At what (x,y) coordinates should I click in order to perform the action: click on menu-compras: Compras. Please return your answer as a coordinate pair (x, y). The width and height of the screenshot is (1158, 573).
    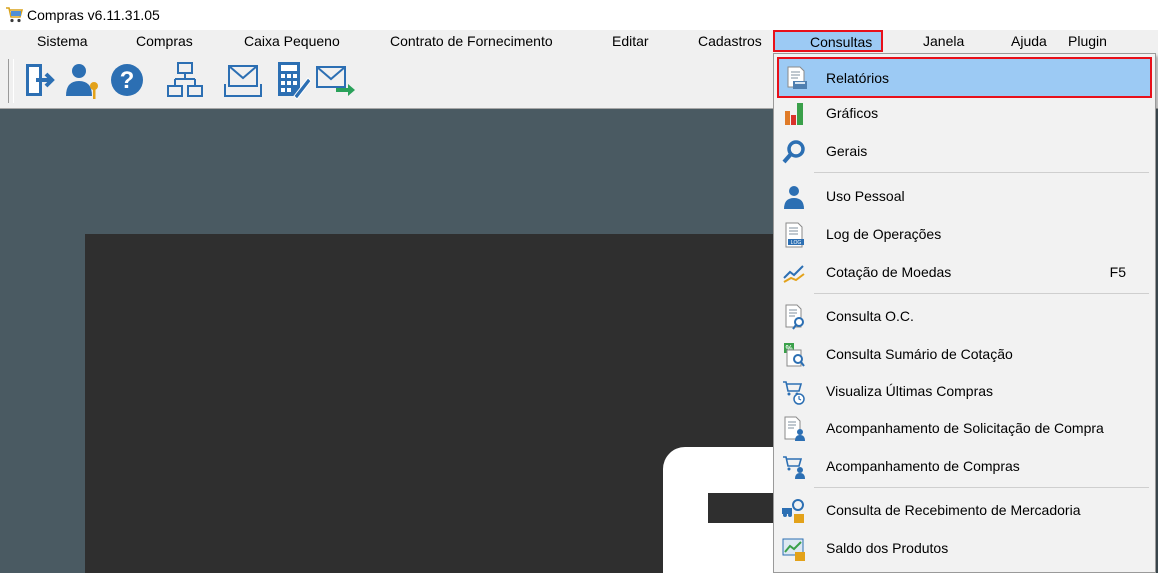
    Looking at the image, I should click on (164, 41).